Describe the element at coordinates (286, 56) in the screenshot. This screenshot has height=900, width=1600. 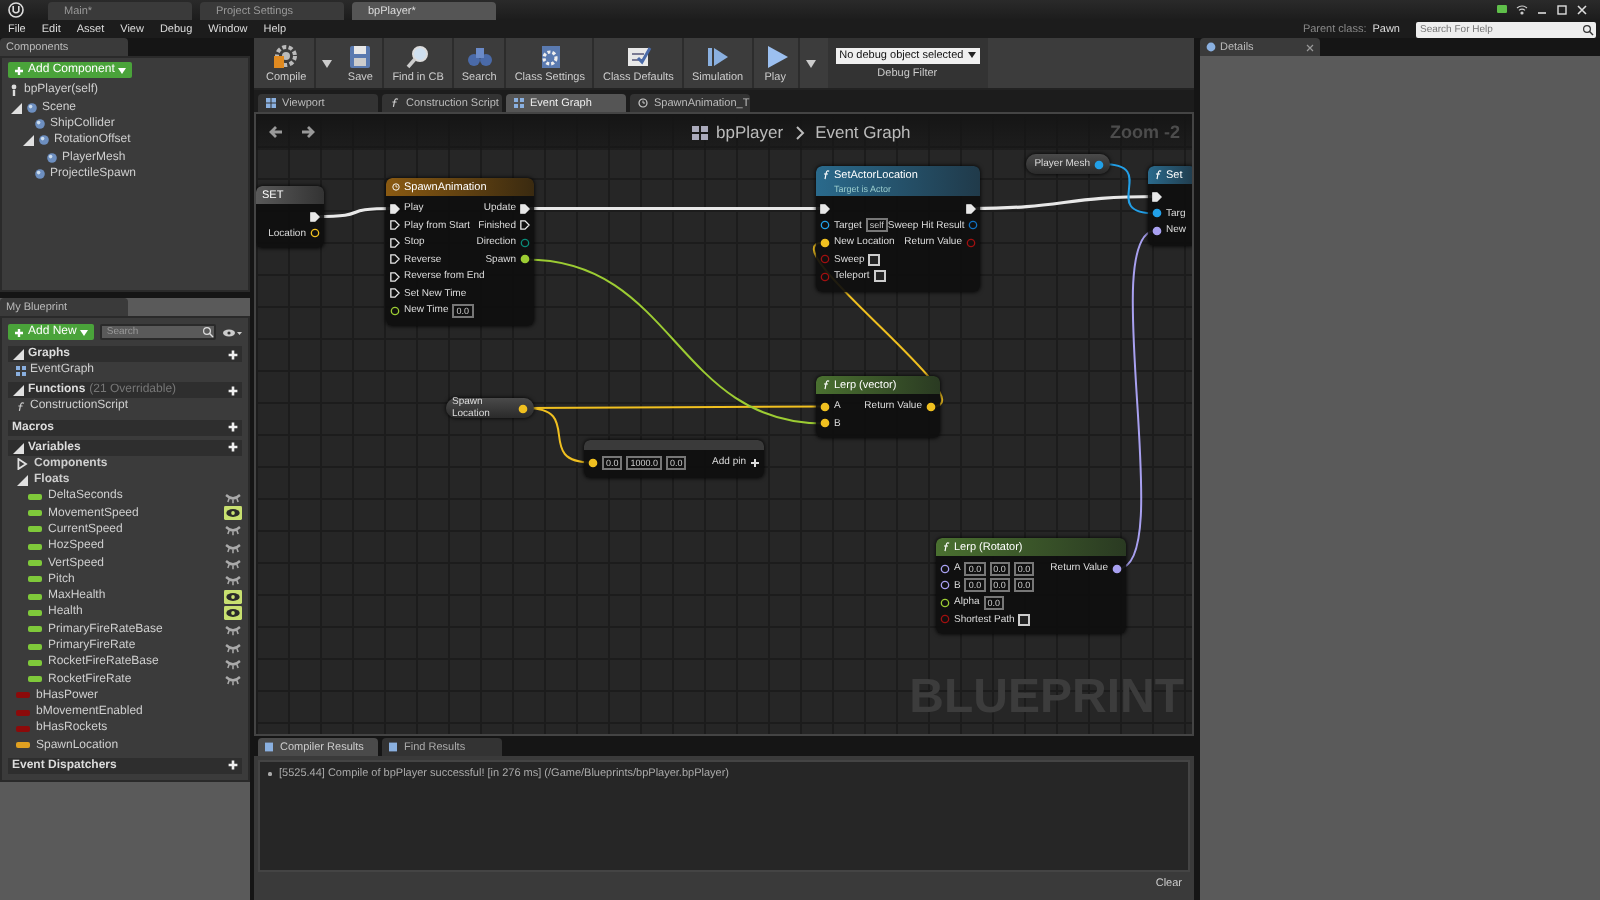
I see `gear-icon` at that location.